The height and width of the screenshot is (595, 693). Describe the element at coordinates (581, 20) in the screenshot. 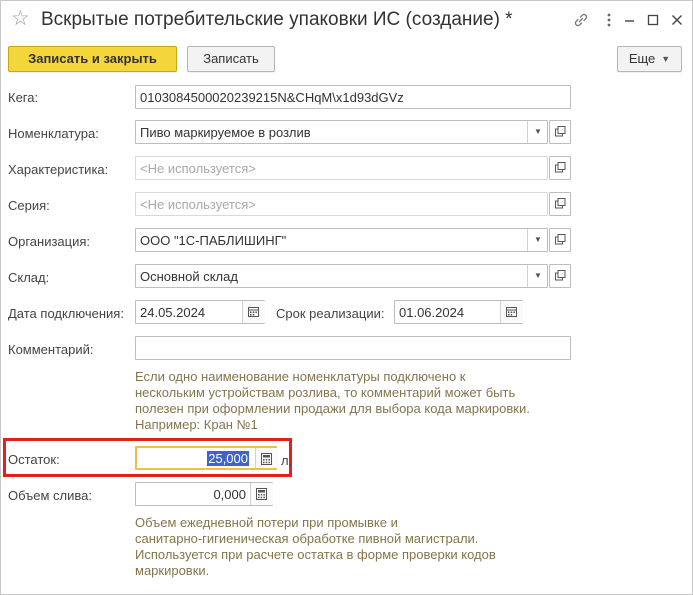

I see `link-icon` at that location.